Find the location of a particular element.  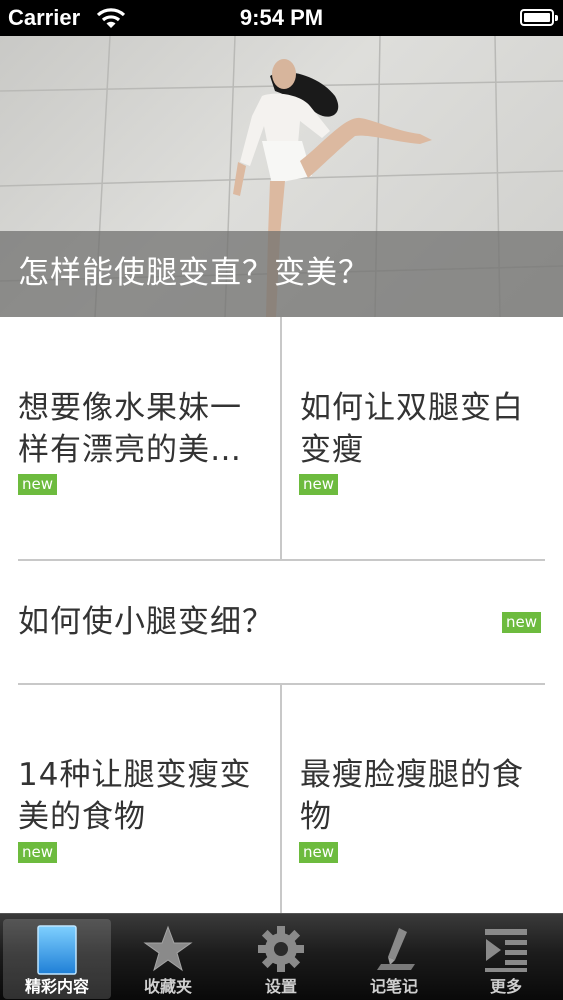

tab-favorites: 收藏夹 is located at coordinates (168, 959).